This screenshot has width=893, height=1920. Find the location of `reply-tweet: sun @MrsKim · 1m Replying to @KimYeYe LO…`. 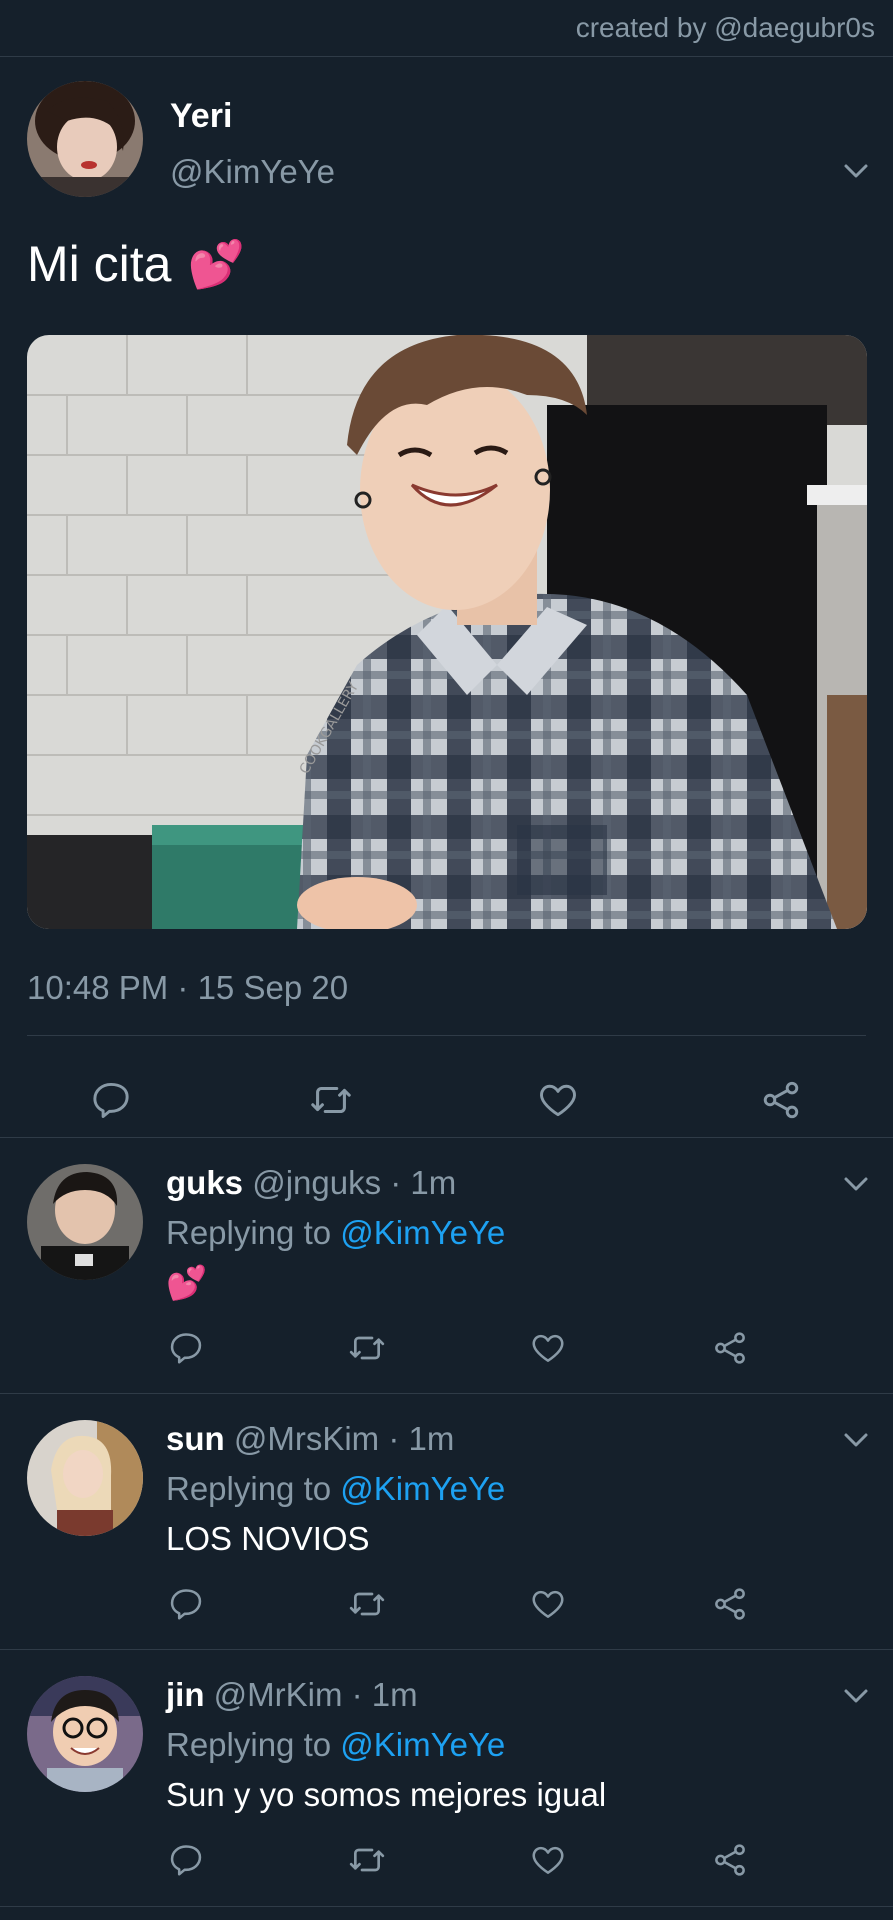

reply-tweet: sun @MrsKim · 1m Replying to @KimYeYe LO… is located at coordinates (446, 1521).